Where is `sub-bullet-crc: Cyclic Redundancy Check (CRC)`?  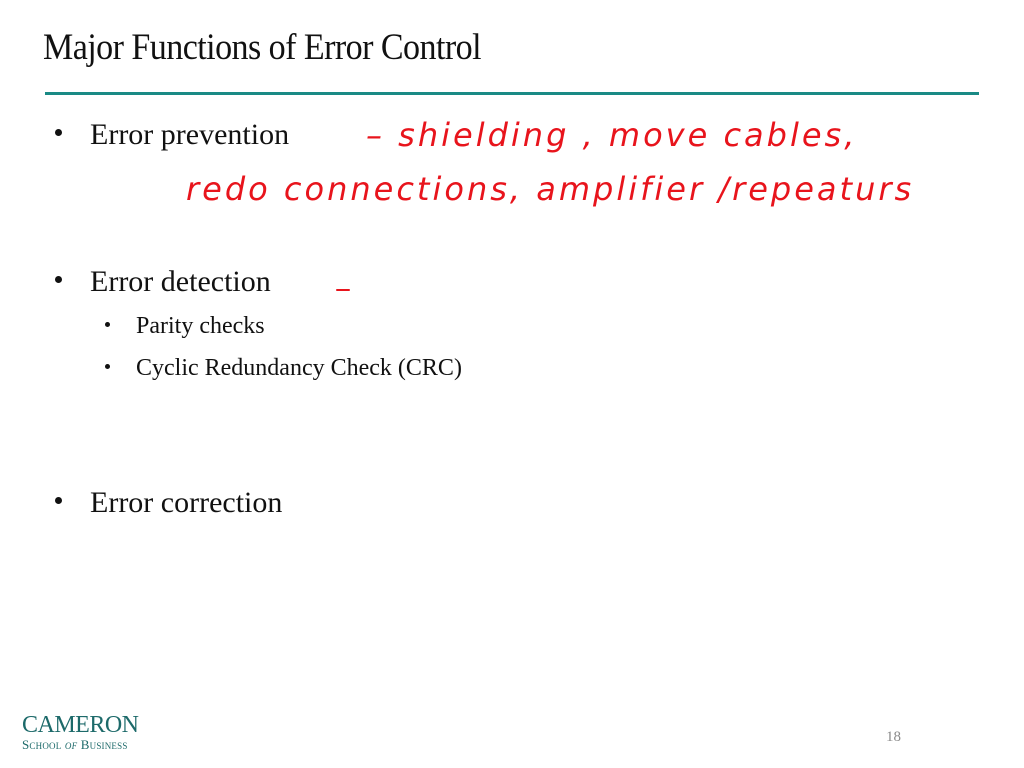
sub-bullet-crc: Cyclic Redundancy Check (CRC) is located at coordinates (283, 368).